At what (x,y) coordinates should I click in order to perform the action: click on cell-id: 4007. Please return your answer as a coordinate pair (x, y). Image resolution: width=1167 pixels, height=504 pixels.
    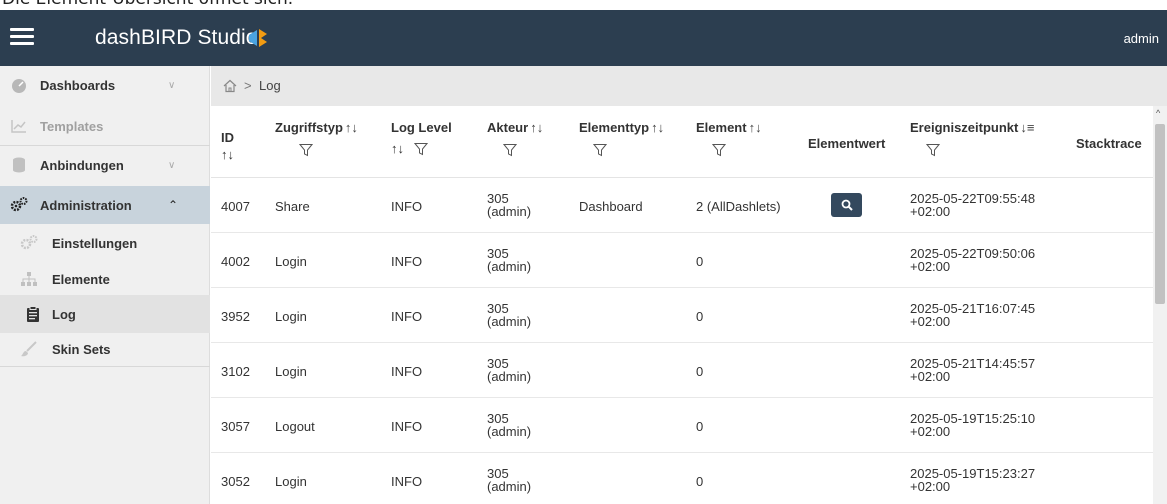
    Looking at the image, I should click on (235, 206).